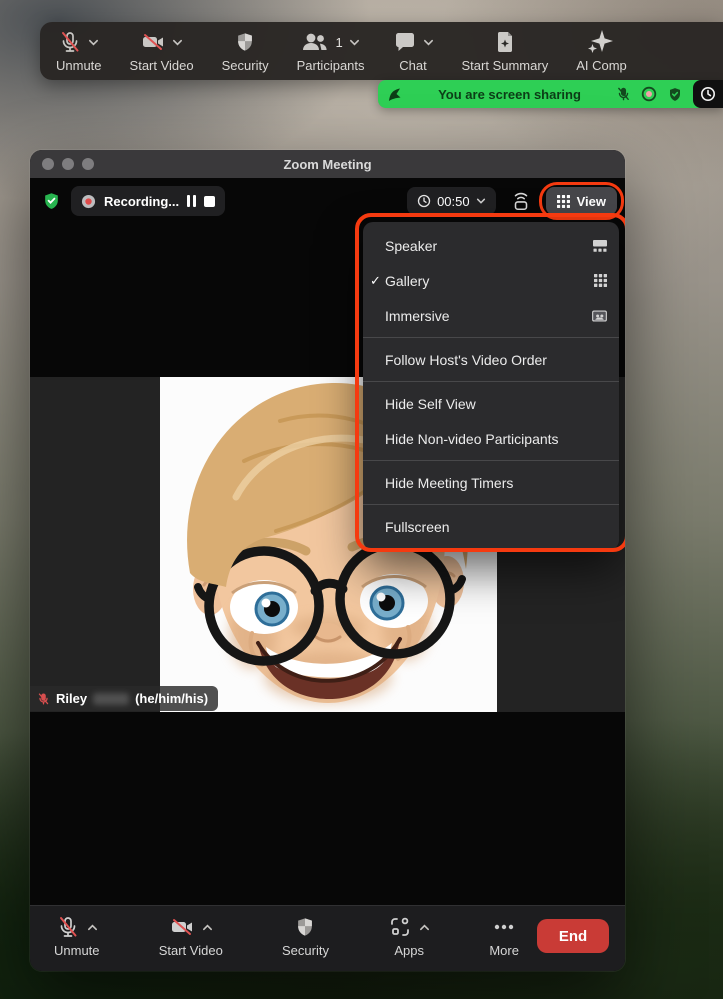 The width and height of the screenshot is (723, 999). Describe the element at coordinates (430, 403) in the screenshot. I see `menu-item-label: Hide Self View` at that location.